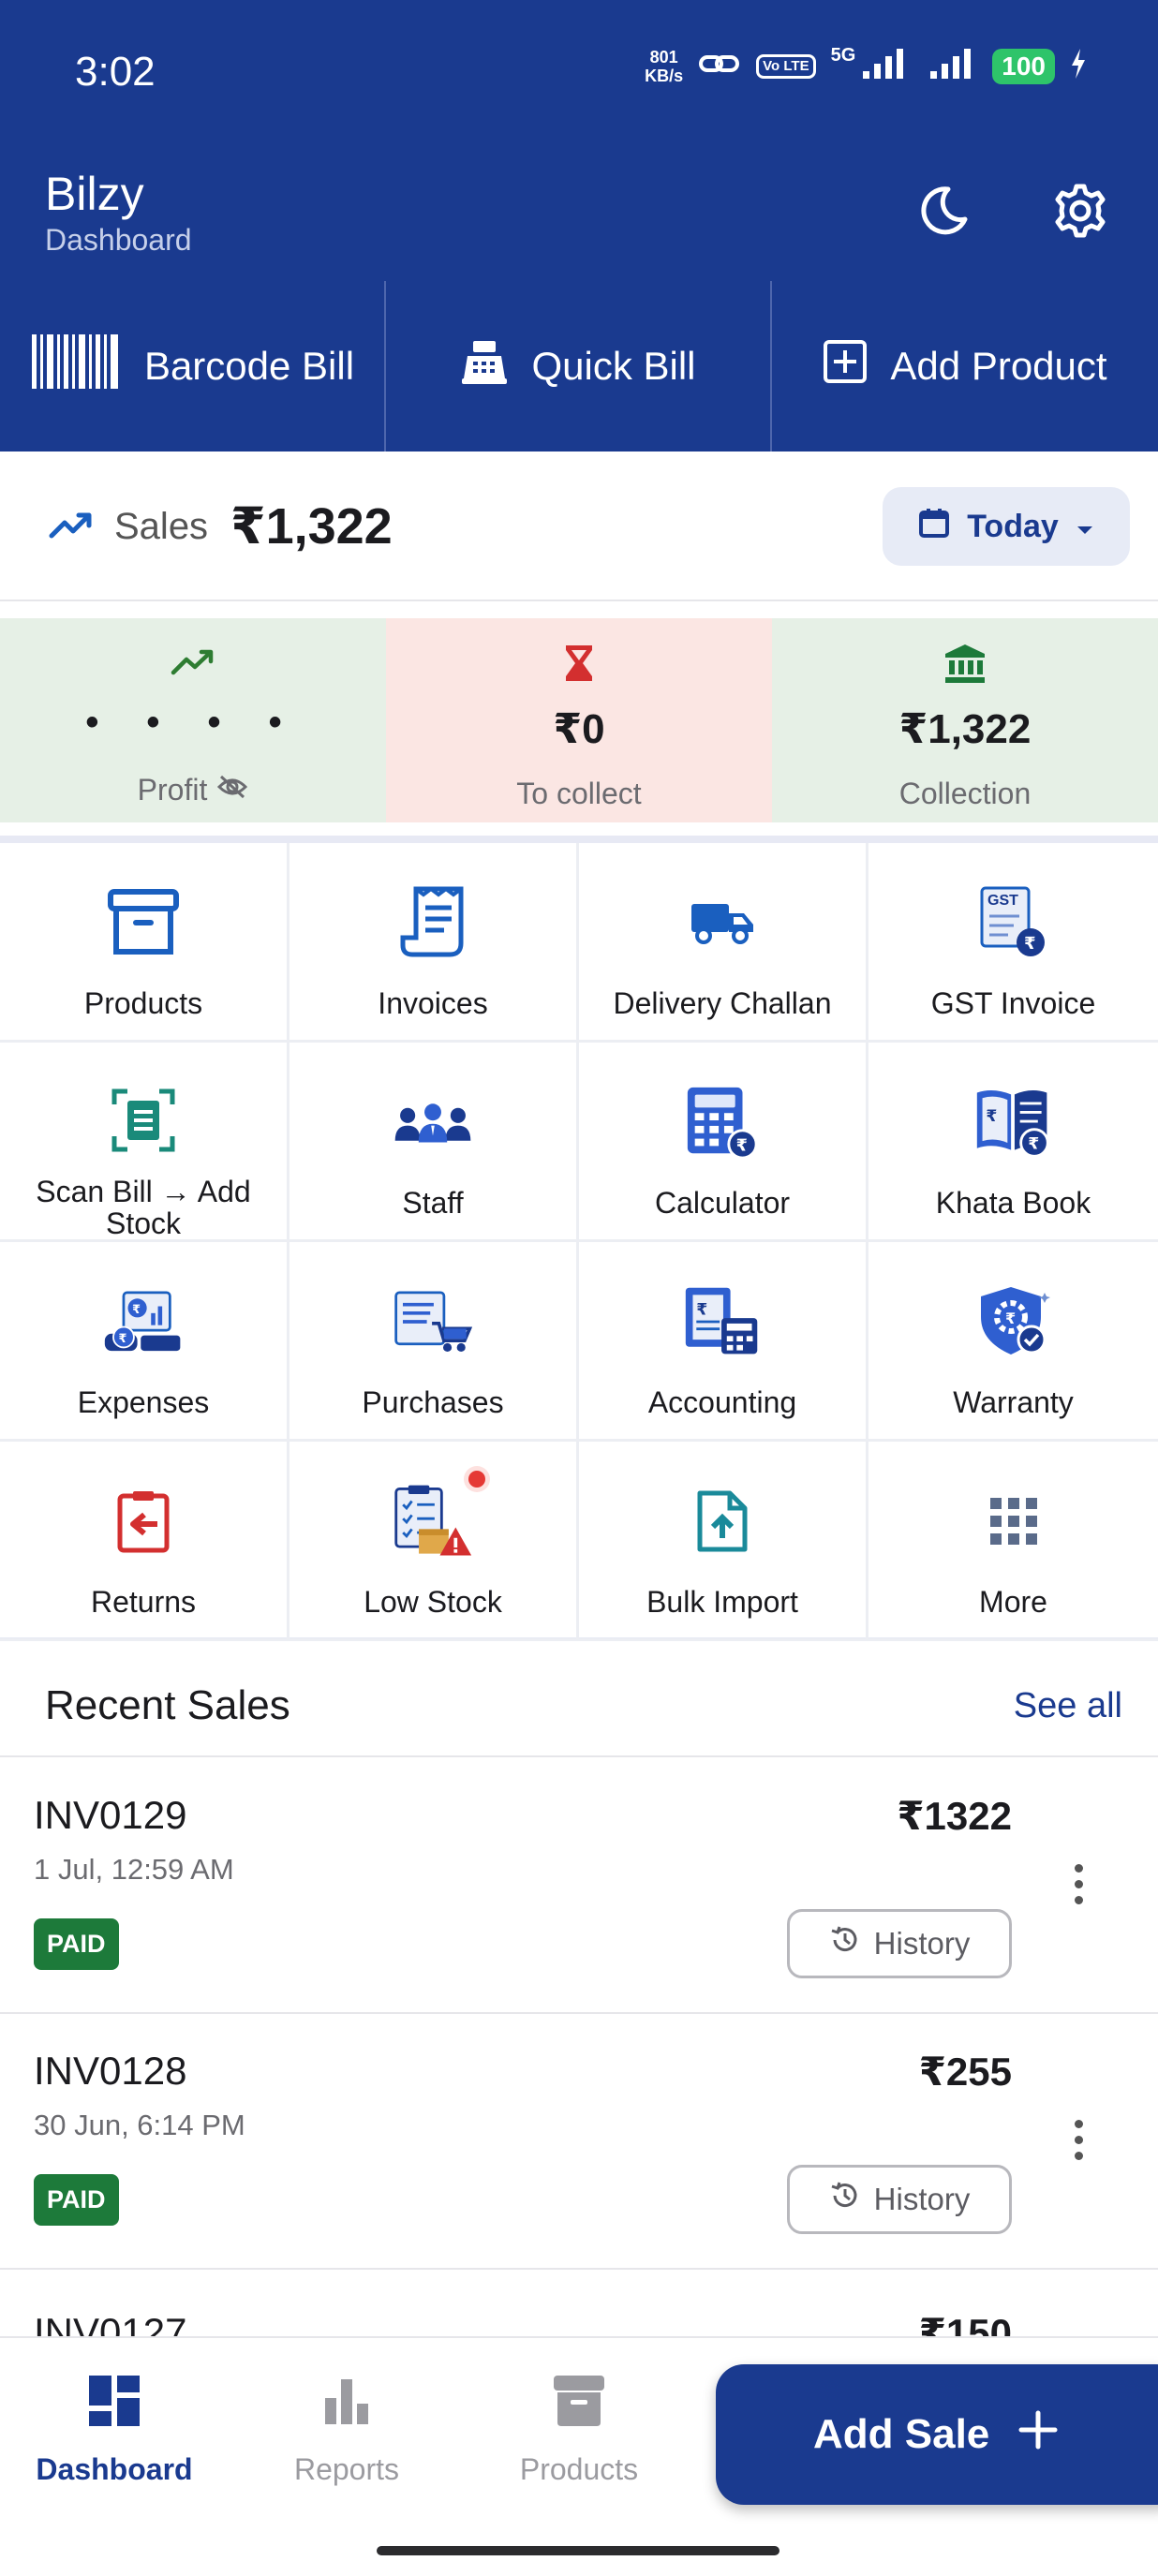 This screenshot has width=1158, height=2576. What do you see at coordinates (722, 1522) in the screenshot?
I see `file-upload-icon` at bounding box center [722, 1522].